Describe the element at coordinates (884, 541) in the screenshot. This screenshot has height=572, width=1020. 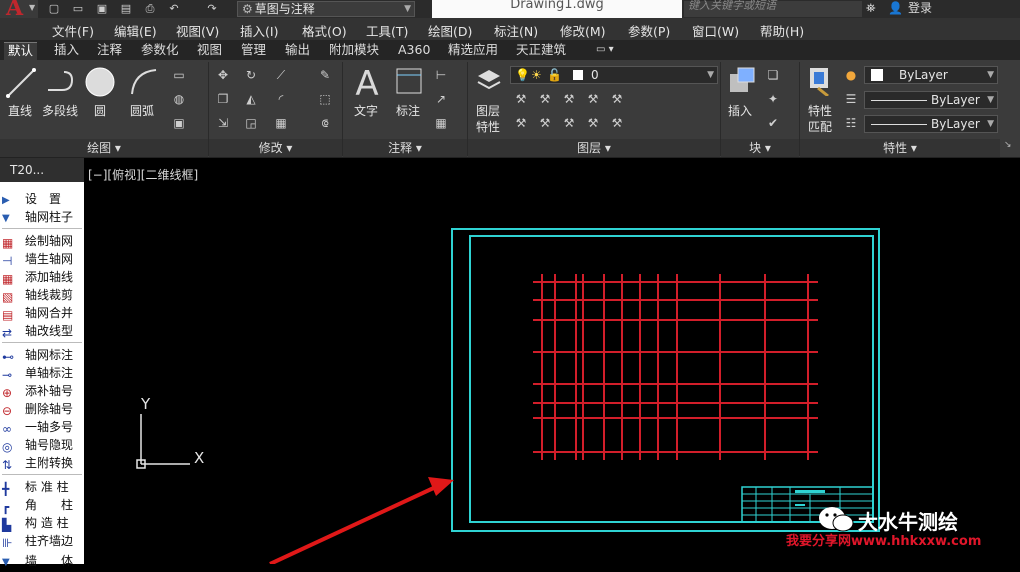
I see `watermark-url: 我要分享网www.hhkxxw.com` at that location.